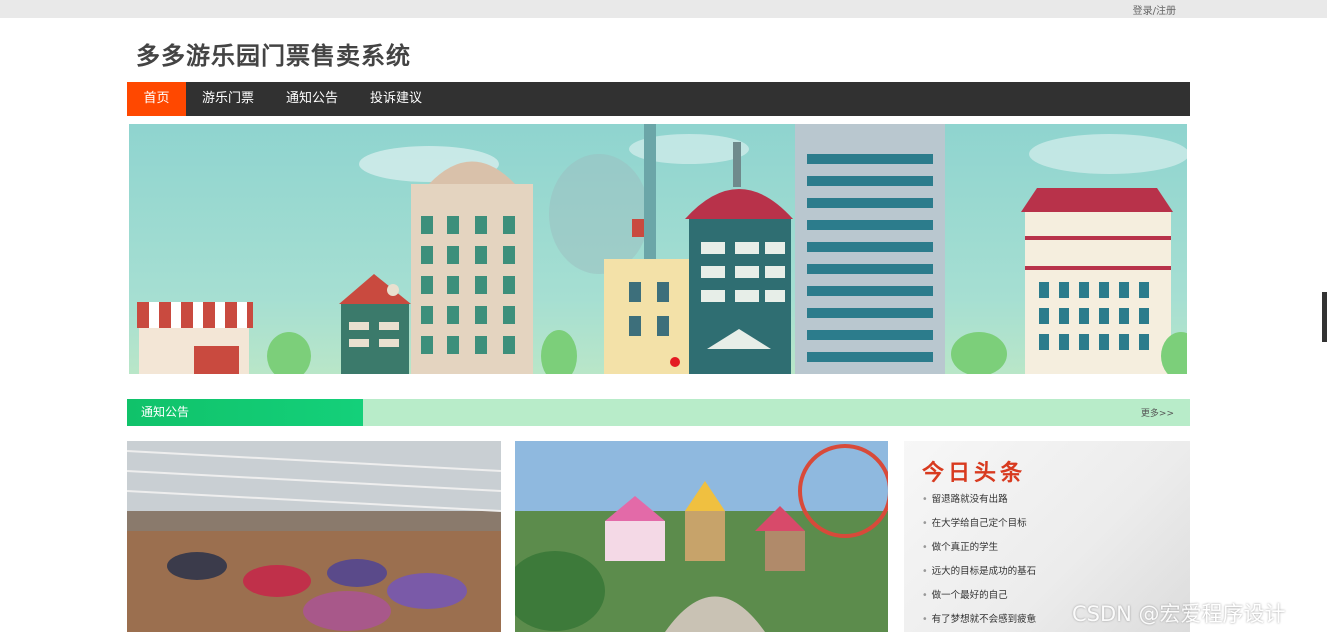  What do you see at coordinates (314, 536) in the screenshot?
I see `bumper-cars-image` at bounding box center [314, 536].